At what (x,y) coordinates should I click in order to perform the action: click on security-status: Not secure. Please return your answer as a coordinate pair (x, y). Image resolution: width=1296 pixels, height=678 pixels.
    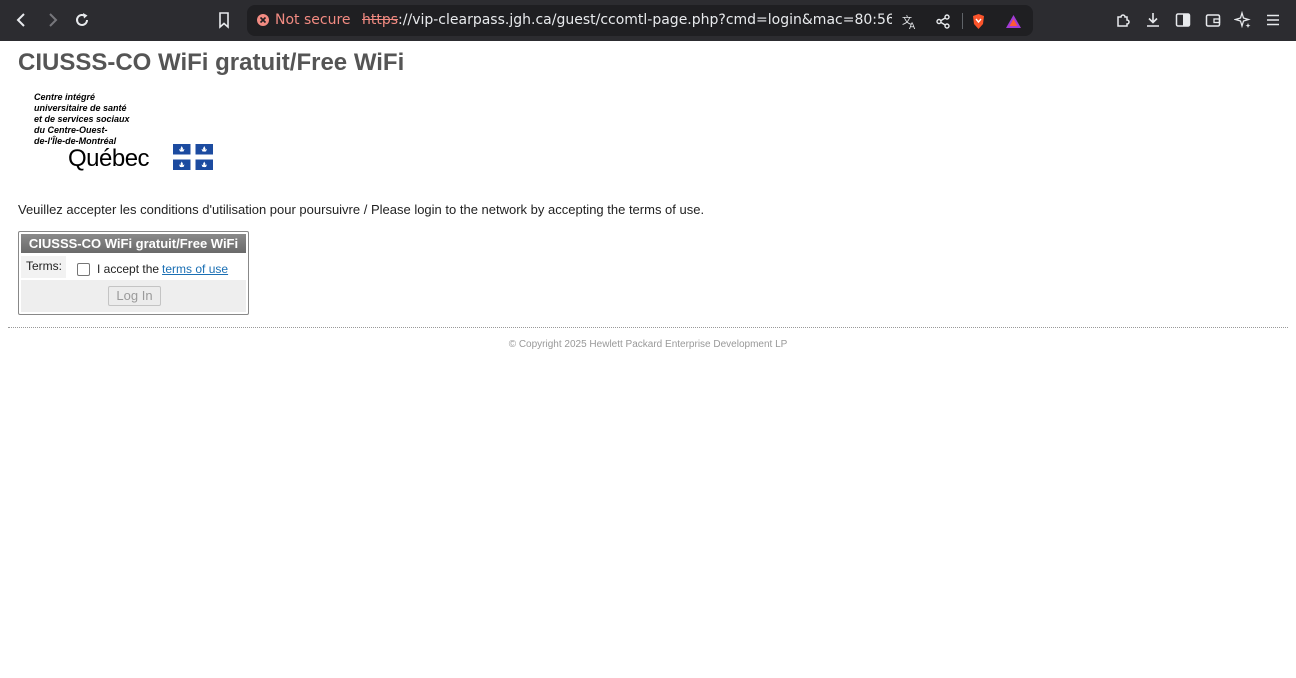
    Looking at the image, I should click on (313, 20).